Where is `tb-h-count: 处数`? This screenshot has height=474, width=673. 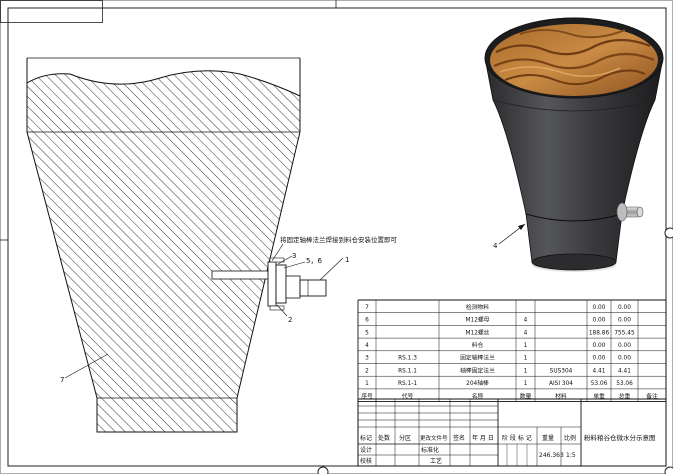
tb-h-count: 处数 is located at coordinates (384, 438).